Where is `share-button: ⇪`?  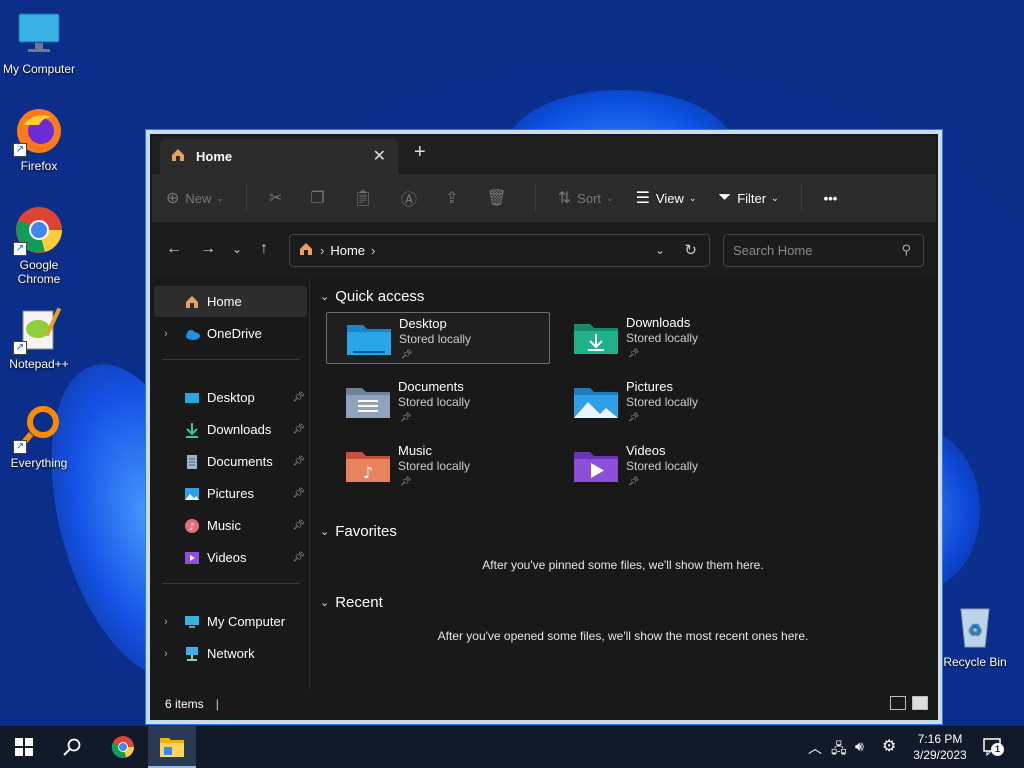 share-button: ⇪ is located at coordinates (454, 198).